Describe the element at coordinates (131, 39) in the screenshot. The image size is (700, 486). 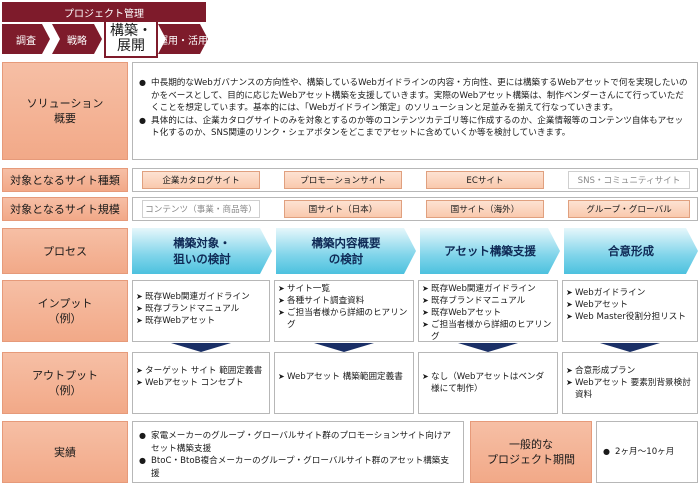
I see `phase-build-deploy: 構築・展開` at that location.